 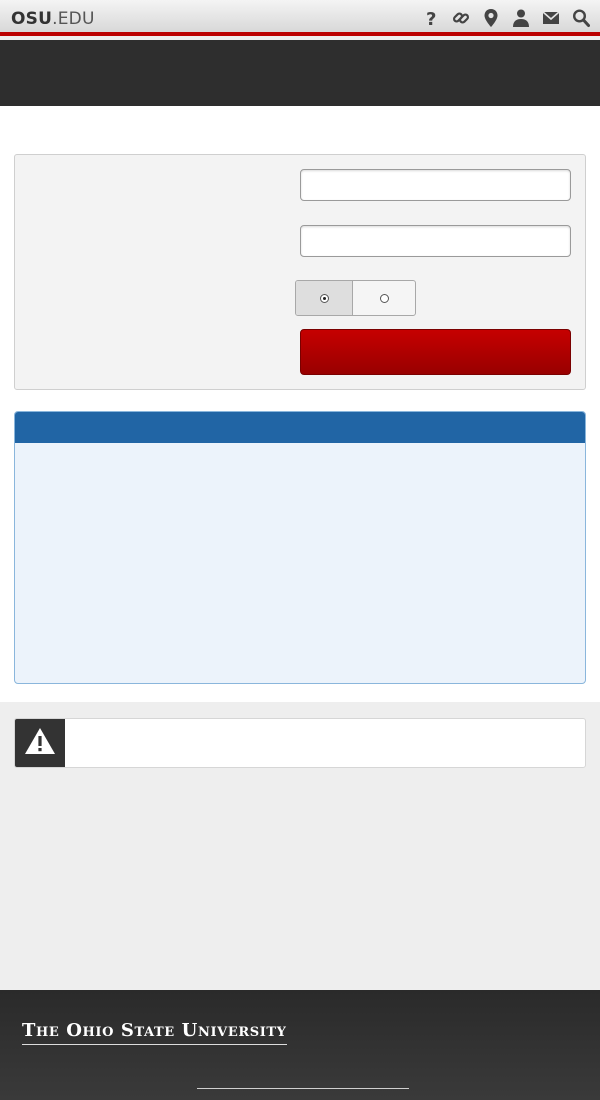 I want to click on info-box-header, so click(x=300, y=427).